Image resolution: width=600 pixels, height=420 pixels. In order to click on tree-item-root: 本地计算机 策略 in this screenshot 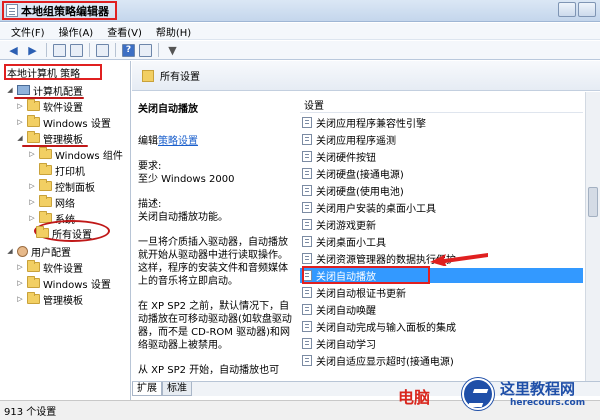, I will do `click(43, 72)`.